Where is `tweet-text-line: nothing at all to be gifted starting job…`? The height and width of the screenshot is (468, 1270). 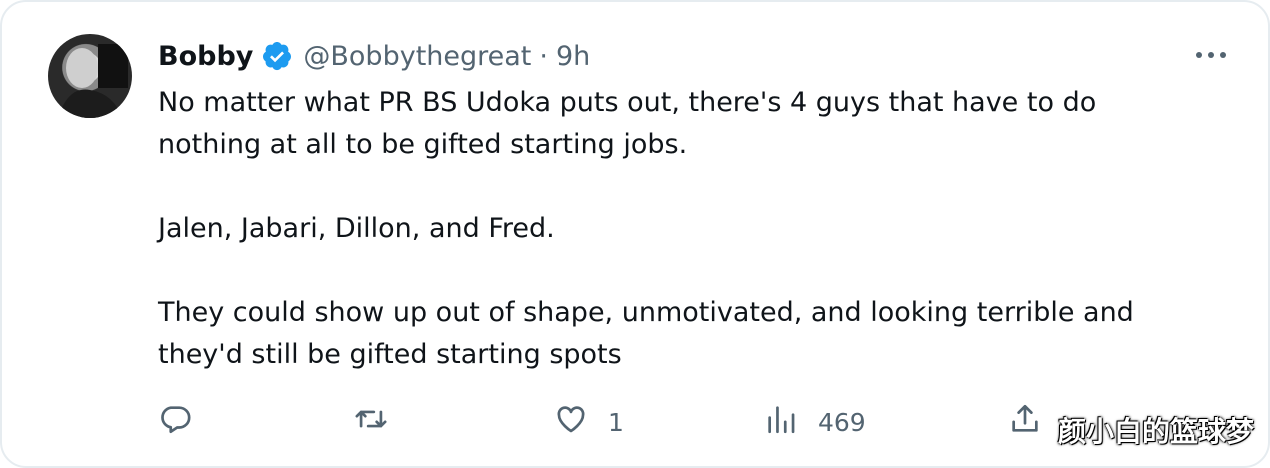
tweet-text-line: nothing at all to be gifted starting job… is located at coordinates (423, 144).